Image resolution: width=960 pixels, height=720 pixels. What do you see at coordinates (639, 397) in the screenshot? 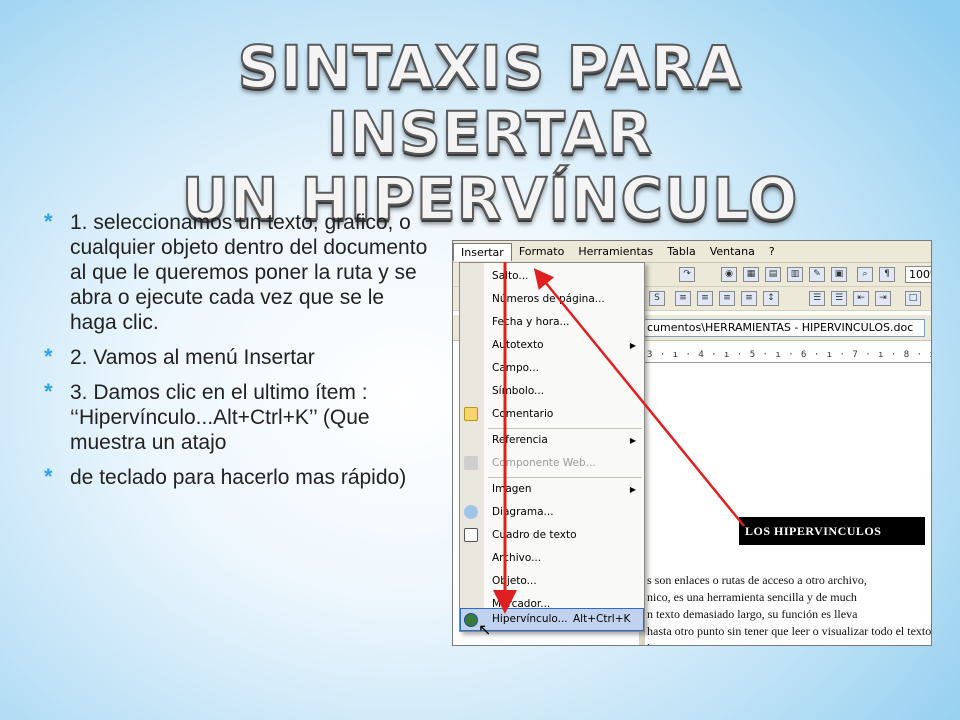
I see `arrow-to-insertar-menu` at bounding box center [639, 397].